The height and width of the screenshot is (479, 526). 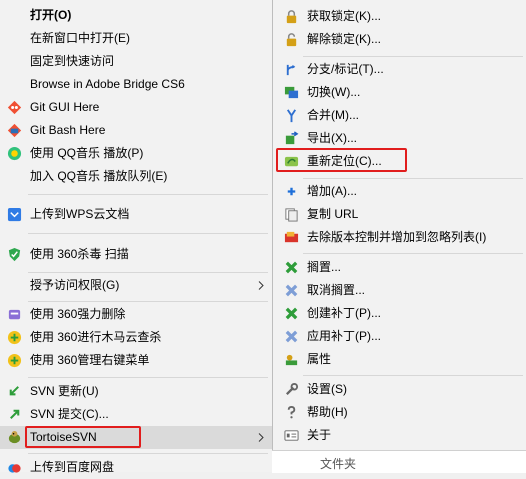 I want to click on menu-item-label: 打开(O), so click(x=51, y=15).